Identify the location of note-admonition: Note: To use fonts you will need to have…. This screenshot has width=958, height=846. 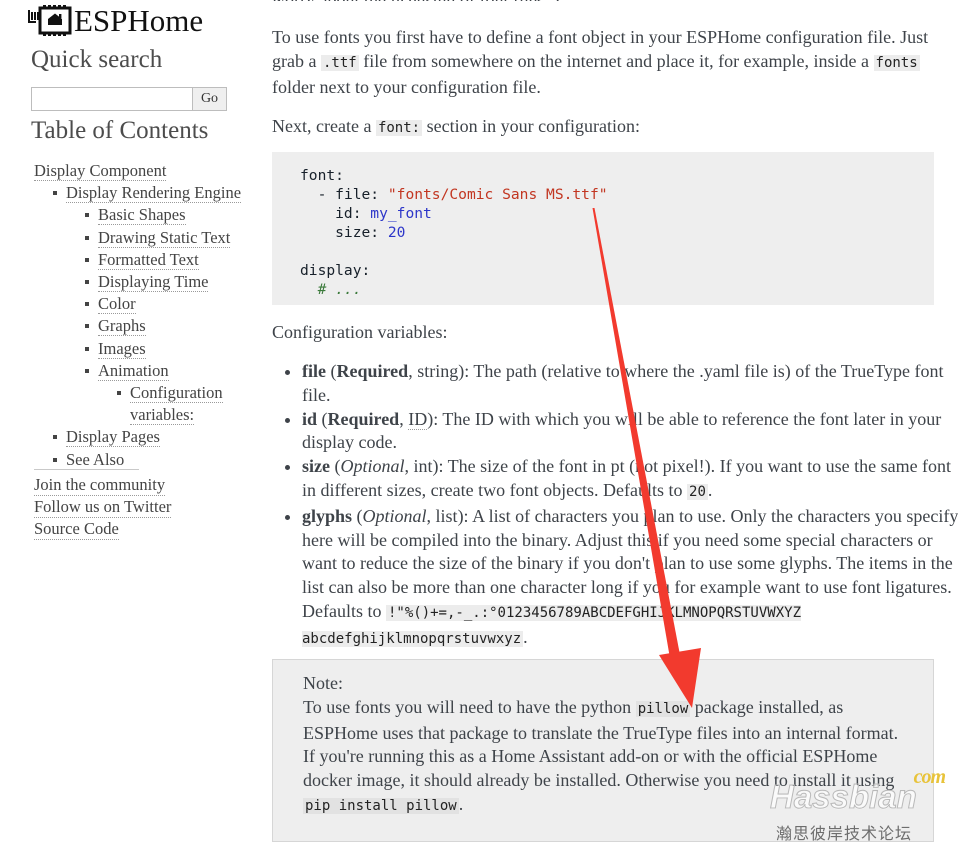
(603, 750).